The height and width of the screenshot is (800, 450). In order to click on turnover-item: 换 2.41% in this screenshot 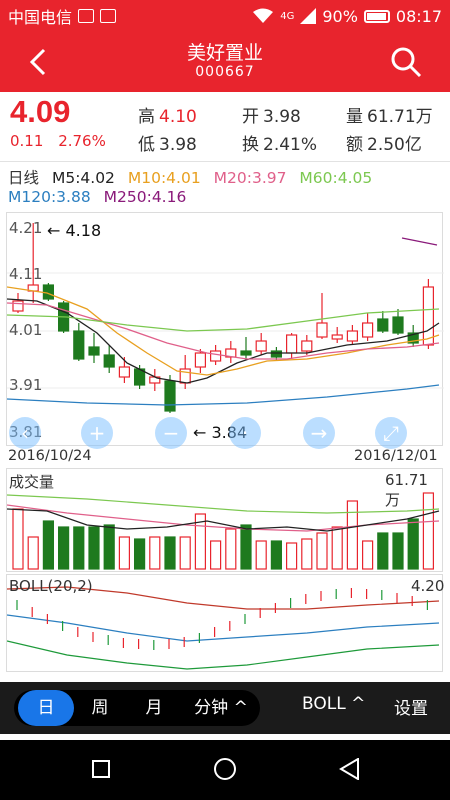, I will do `click(280, 145)`.